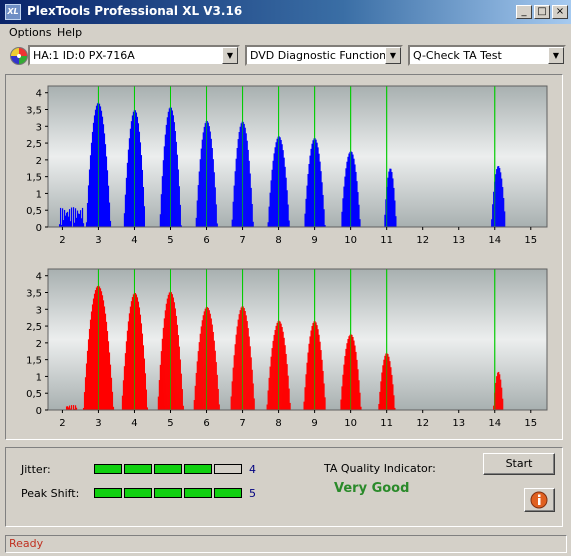 This screenshot has width=571, height=556. Describe the element at coordinates (519, 464) in the screenshot. I see `start-button: Start` at that location.